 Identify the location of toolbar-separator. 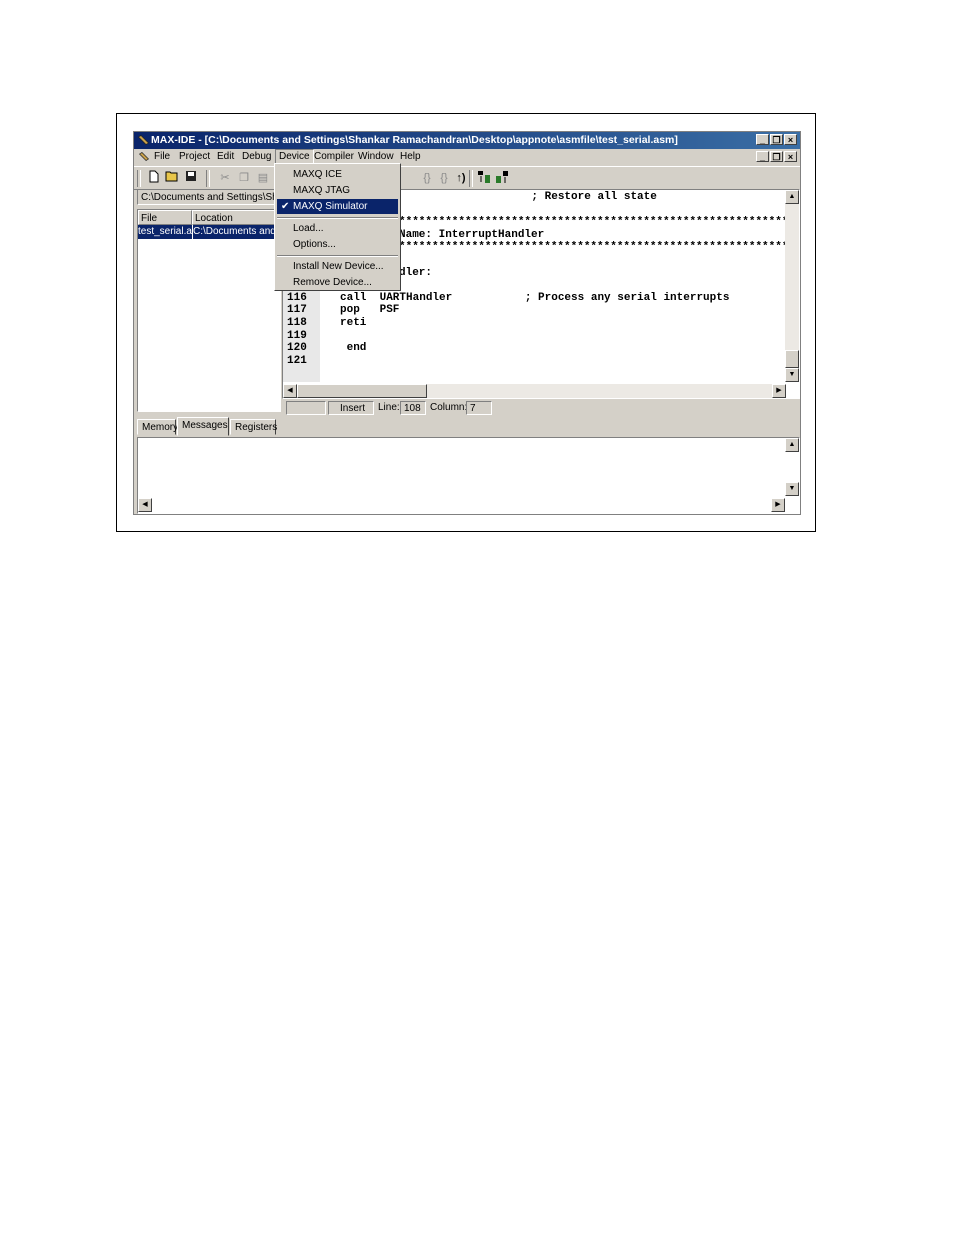
(208, 178).